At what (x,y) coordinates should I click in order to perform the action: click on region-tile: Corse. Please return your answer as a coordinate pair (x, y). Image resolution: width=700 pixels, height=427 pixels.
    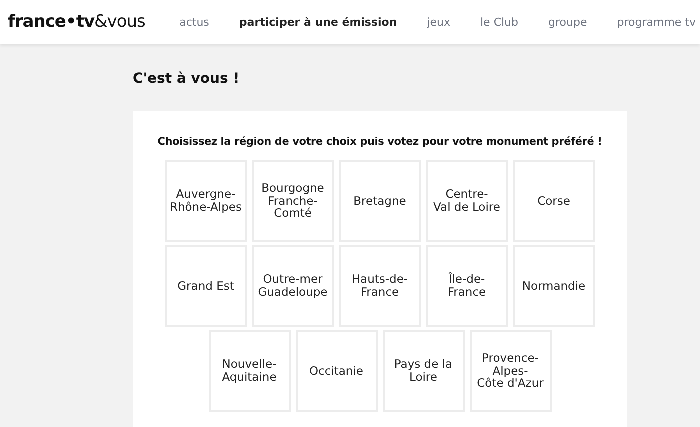
    Looking at the image, I should click on (554, 201).